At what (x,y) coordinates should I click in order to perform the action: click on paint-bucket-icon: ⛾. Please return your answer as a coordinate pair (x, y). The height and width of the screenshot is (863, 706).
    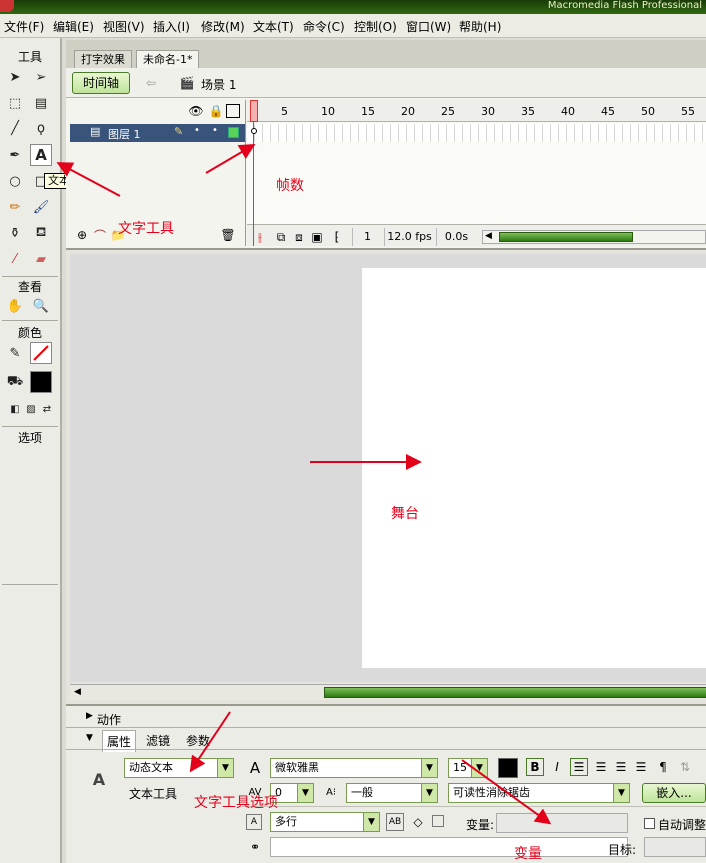
    Looking at the image, I should click on (41, 233).